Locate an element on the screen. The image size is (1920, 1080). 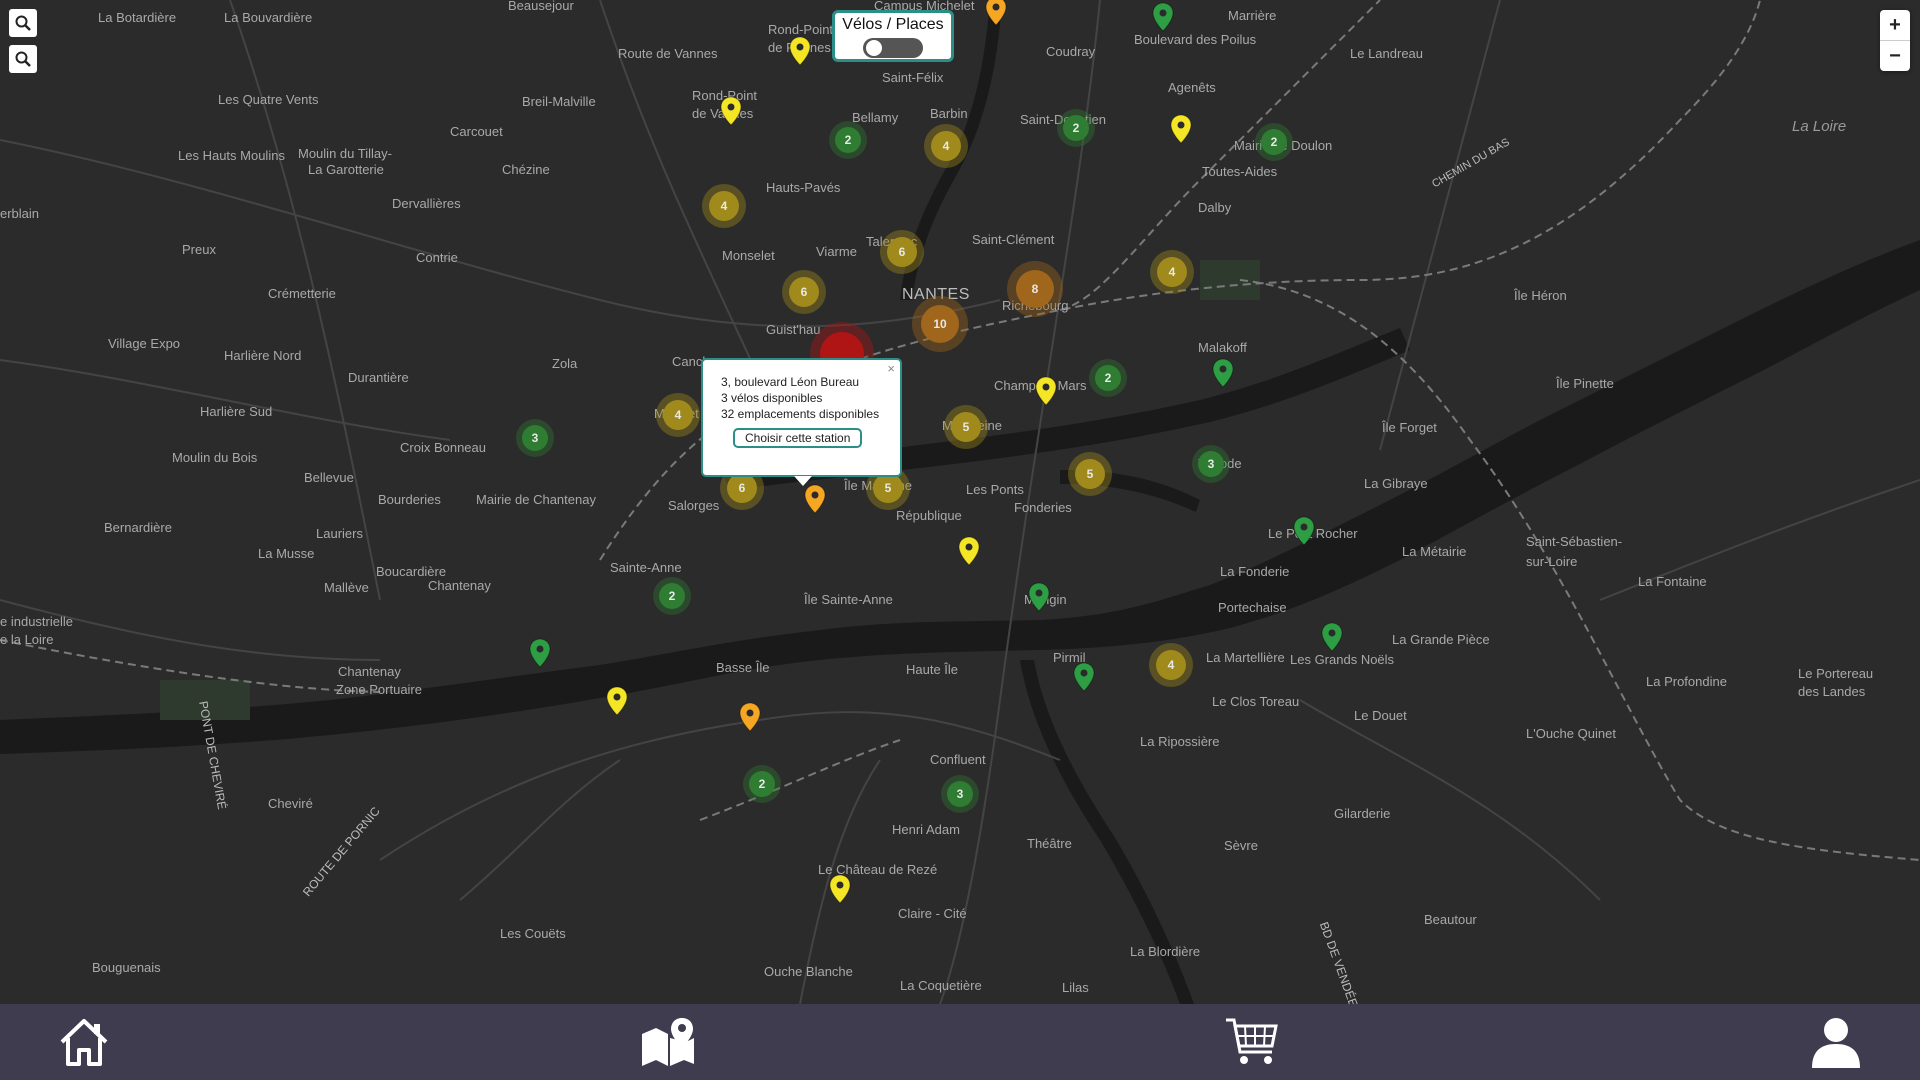
place-label: La Grande Pièce is located at coordinates (1441, 639).